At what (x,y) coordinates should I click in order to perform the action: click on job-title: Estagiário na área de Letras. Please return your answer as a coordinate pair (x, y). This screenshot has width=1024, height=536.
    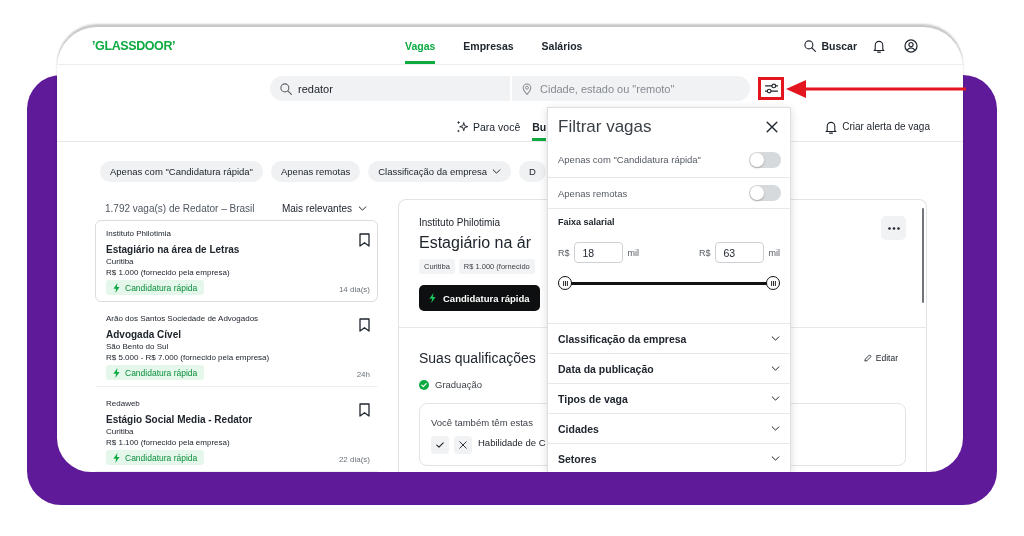
    Looking at the image, I should click on (173, 249).